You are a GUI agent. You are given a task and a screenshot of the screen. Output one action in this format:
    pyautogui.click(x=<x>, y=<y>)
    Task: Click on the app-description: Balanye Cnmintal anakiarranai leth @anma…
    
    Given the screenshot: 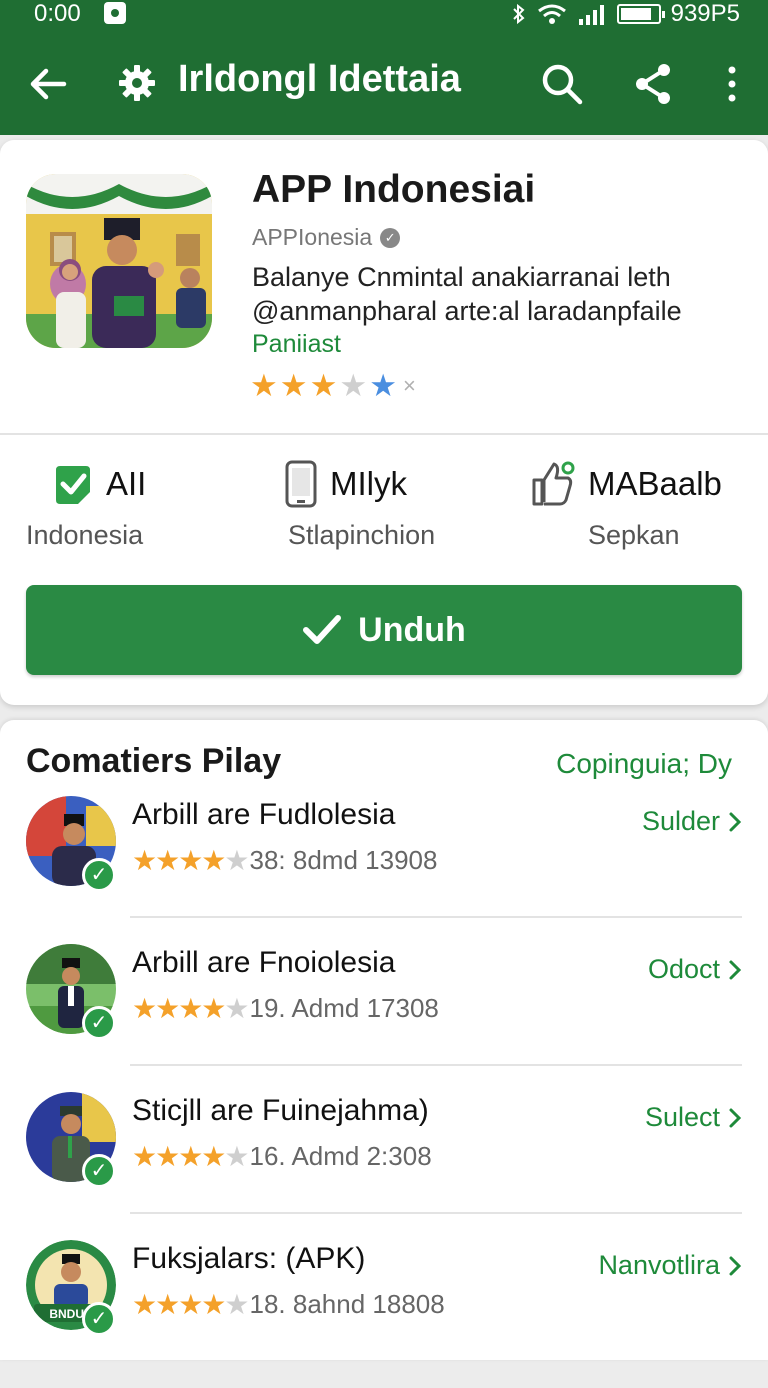 What is the action you would take?
    pyautogui.click(x=467, y=294)
    